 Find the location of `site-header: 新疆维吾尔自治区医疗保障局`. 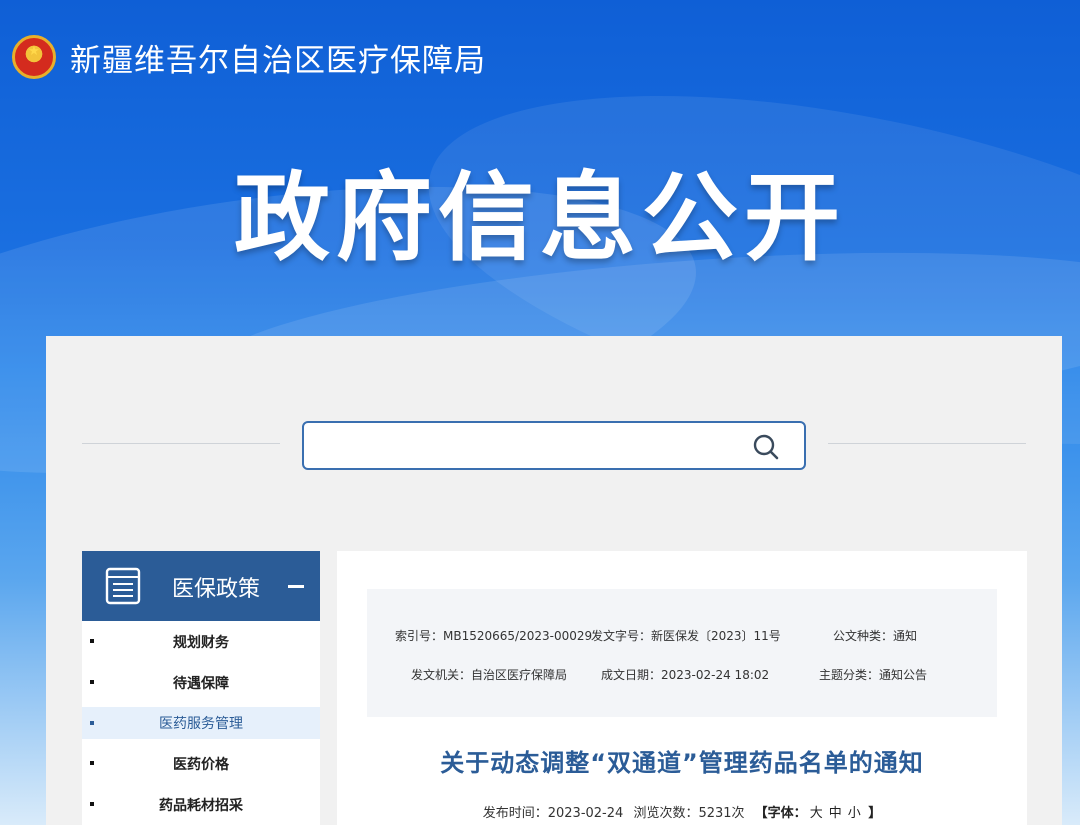

site-header: 新疆维吾尔自治区医疗保障局 is located at coordinates (249, 57).